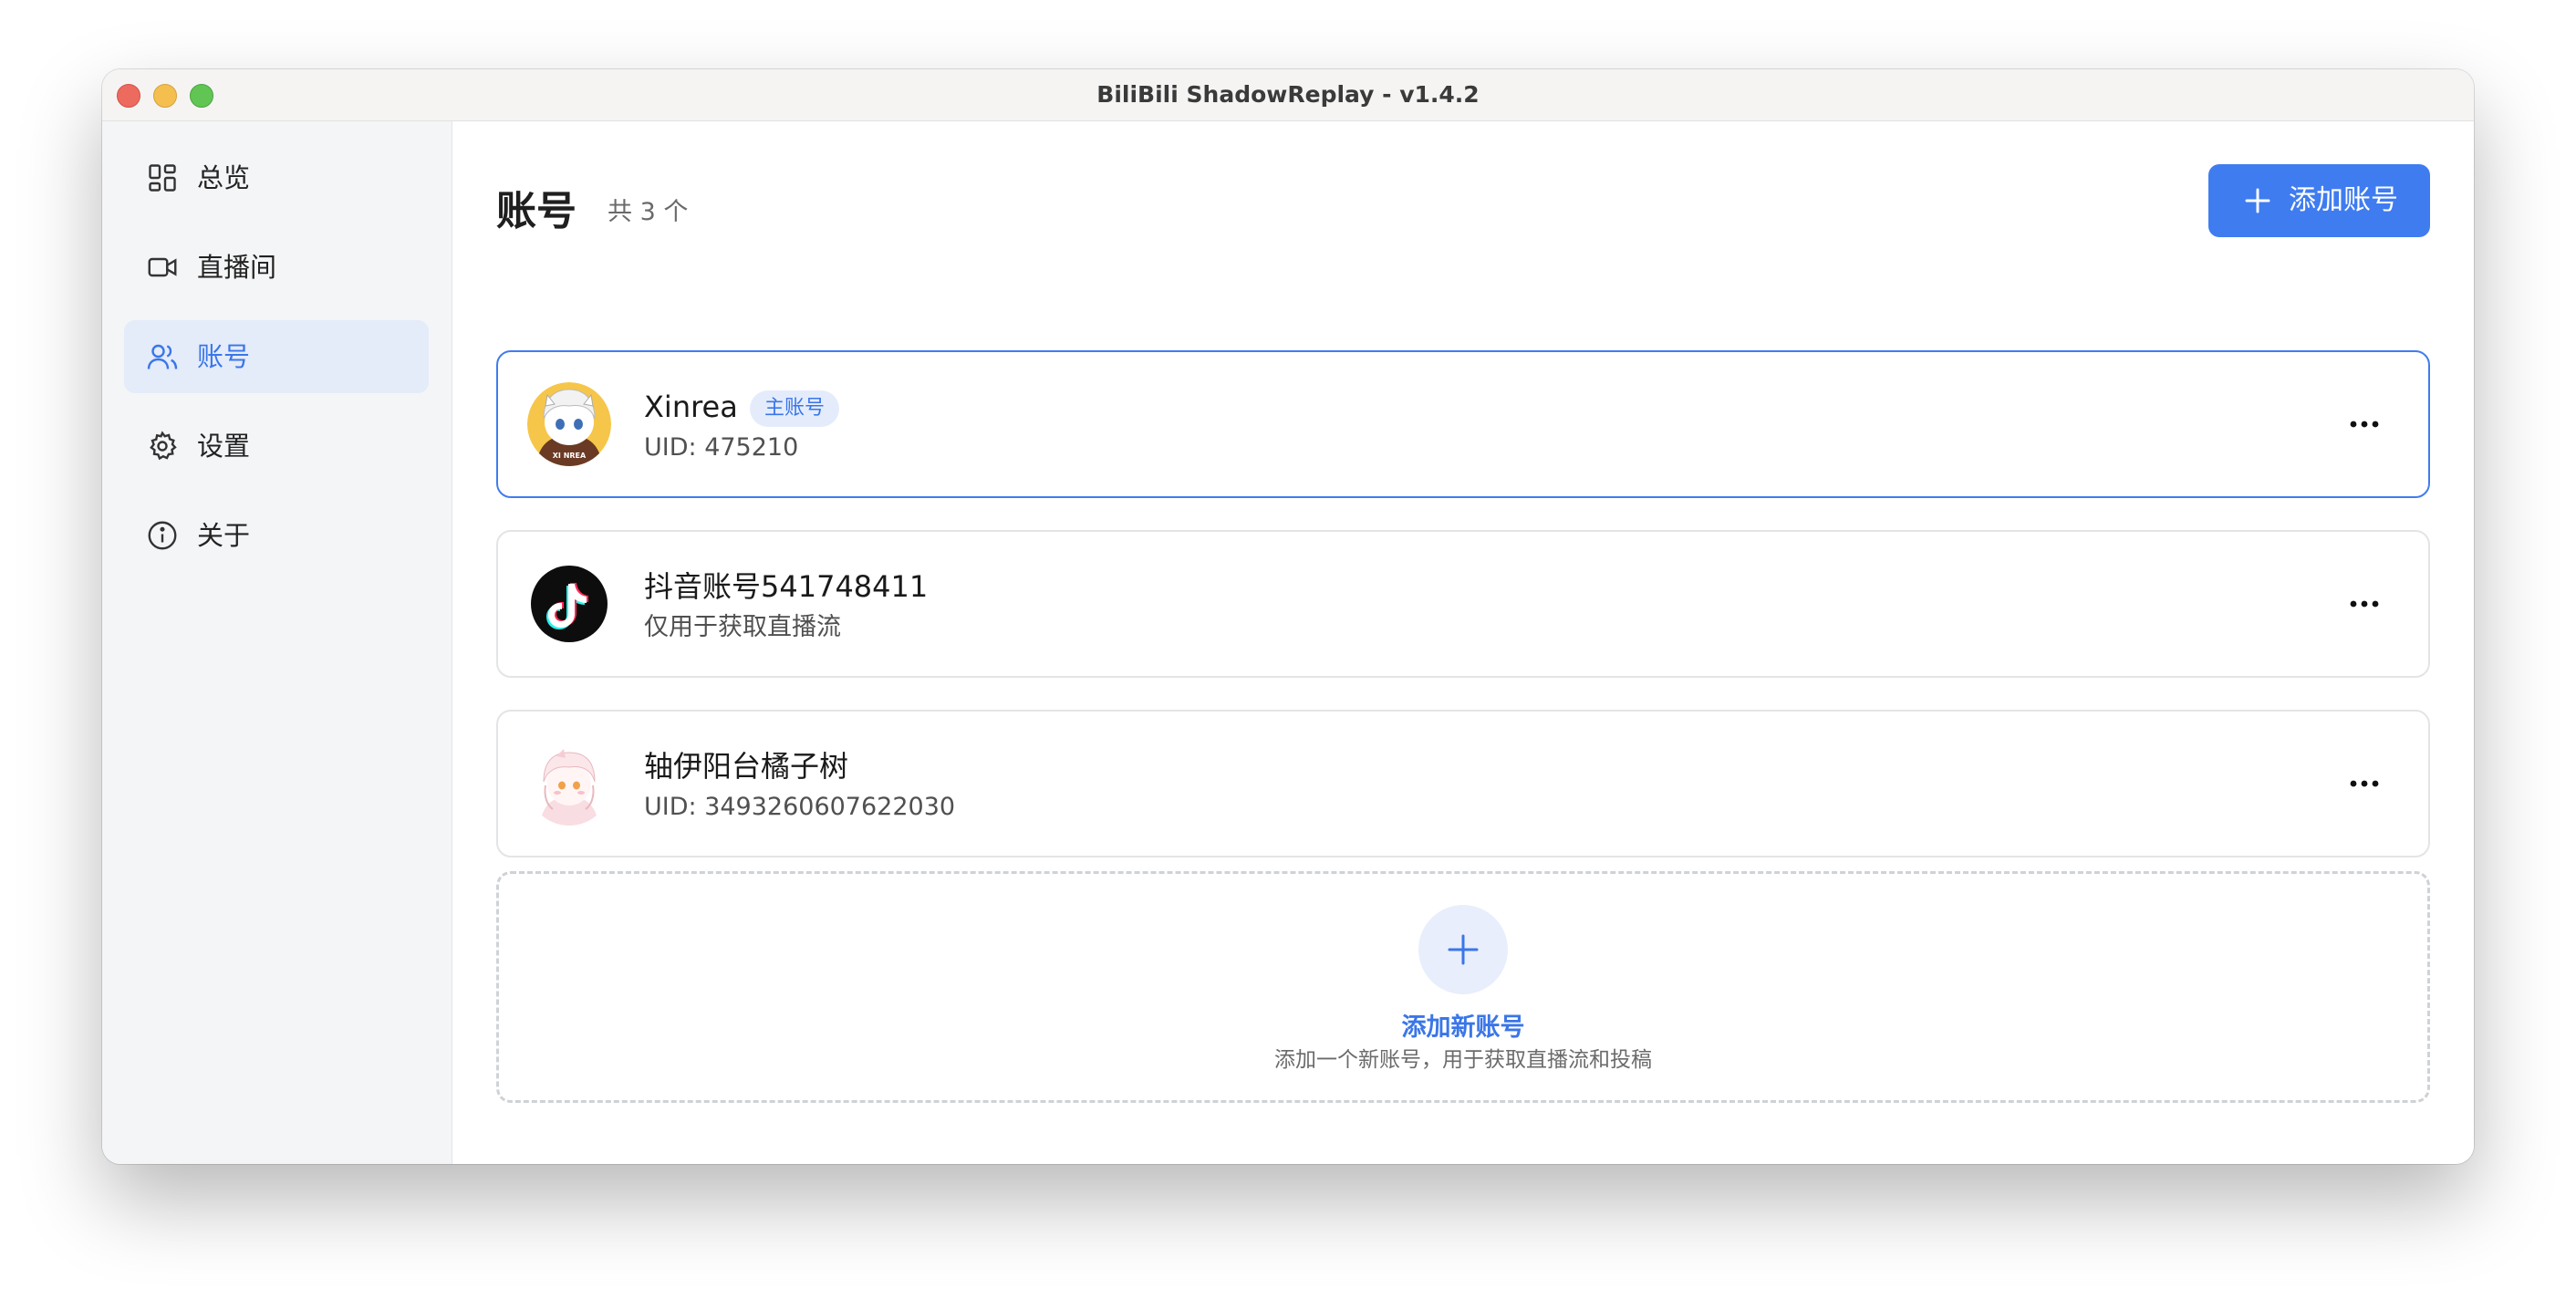 The width and height of the screenshot is (2576, 1299). What do you see at coordinates (570, 456) in the screenshot?
I see `svg-text: XI NREA` at bounding box center [570, 456].